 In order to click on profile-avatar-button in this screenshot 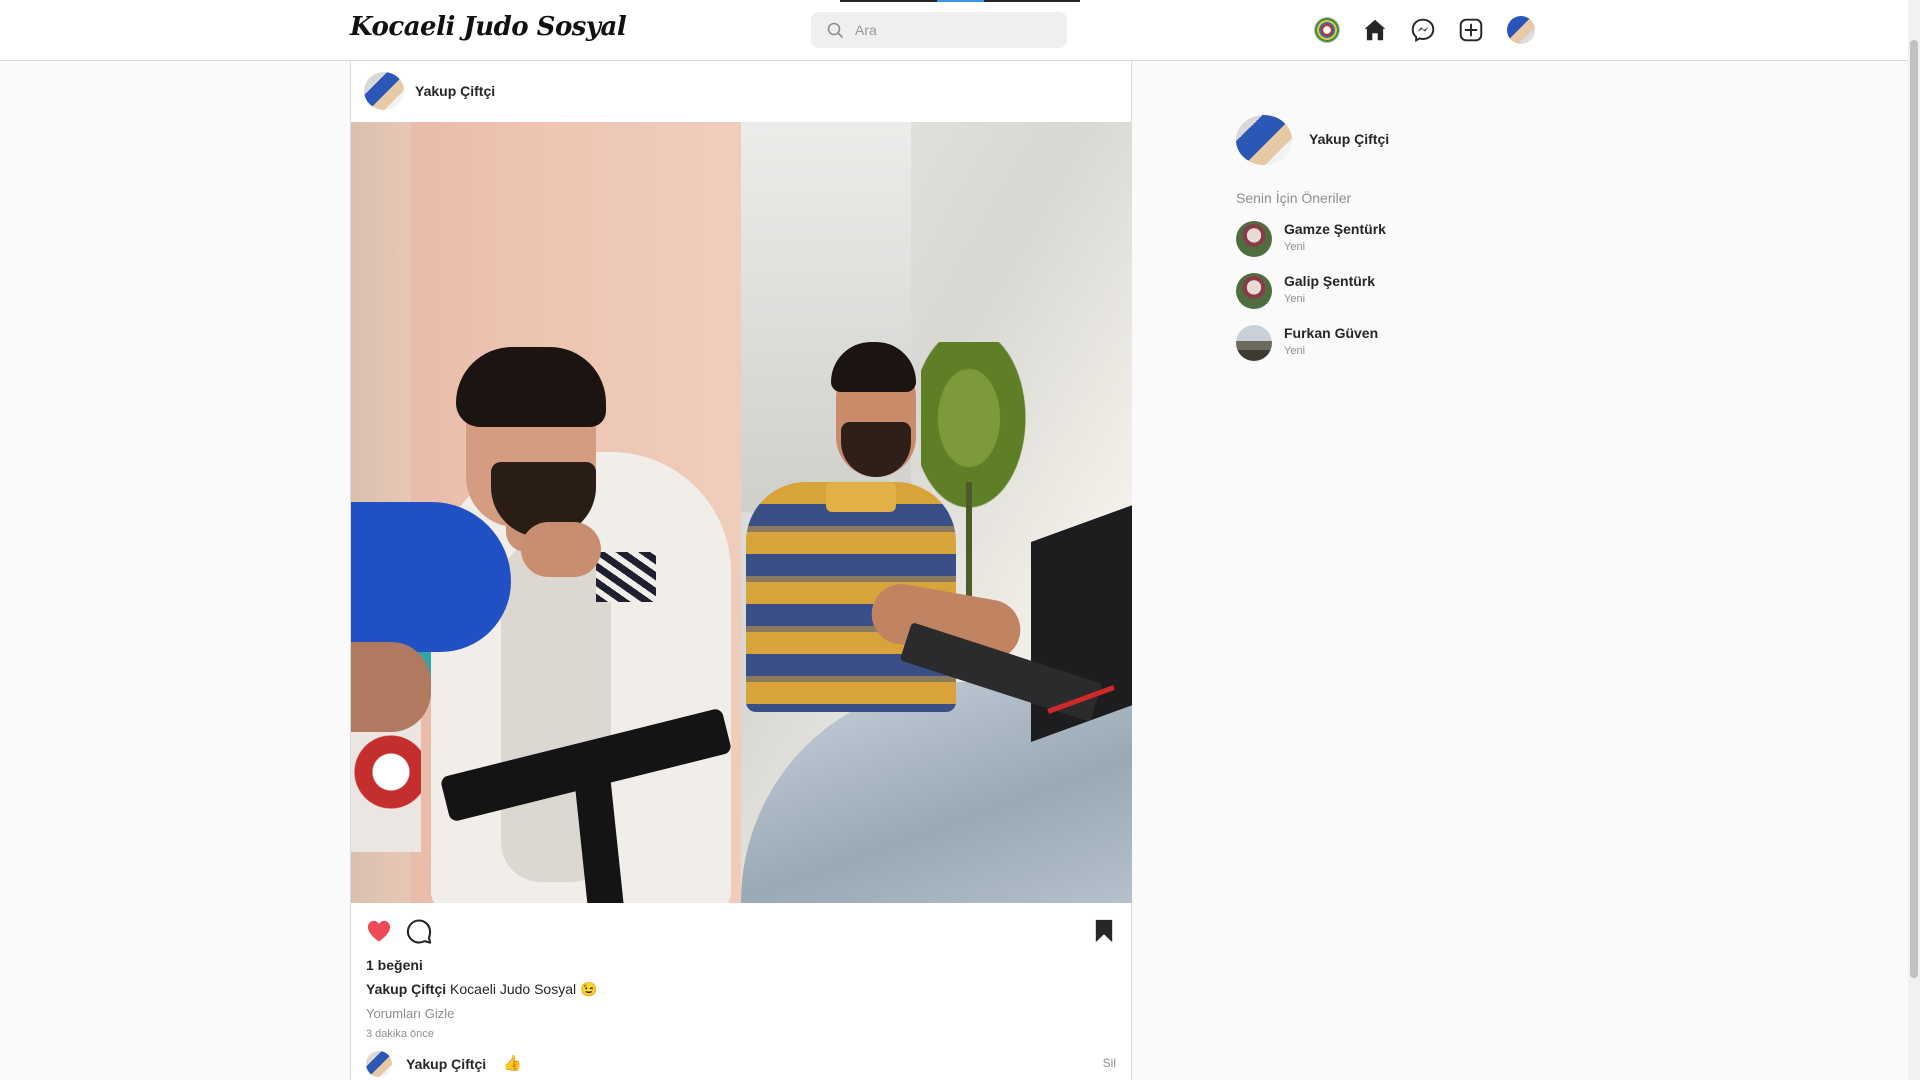, I will do `click(1521, 30)`.